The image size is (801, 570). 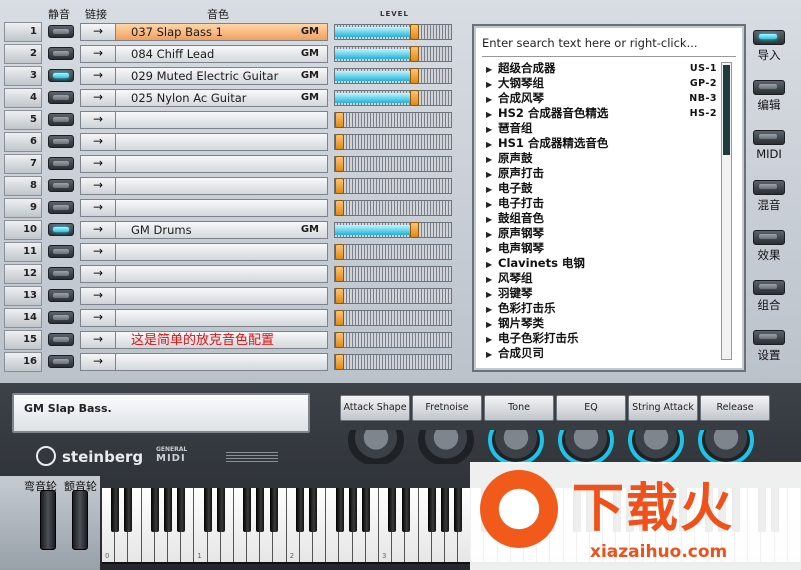 What do you see at coordinates (222, 340) in the screenshot?
I see `patch-slot: 这是简单的放克音色配置` at bounding box center [222, 340].